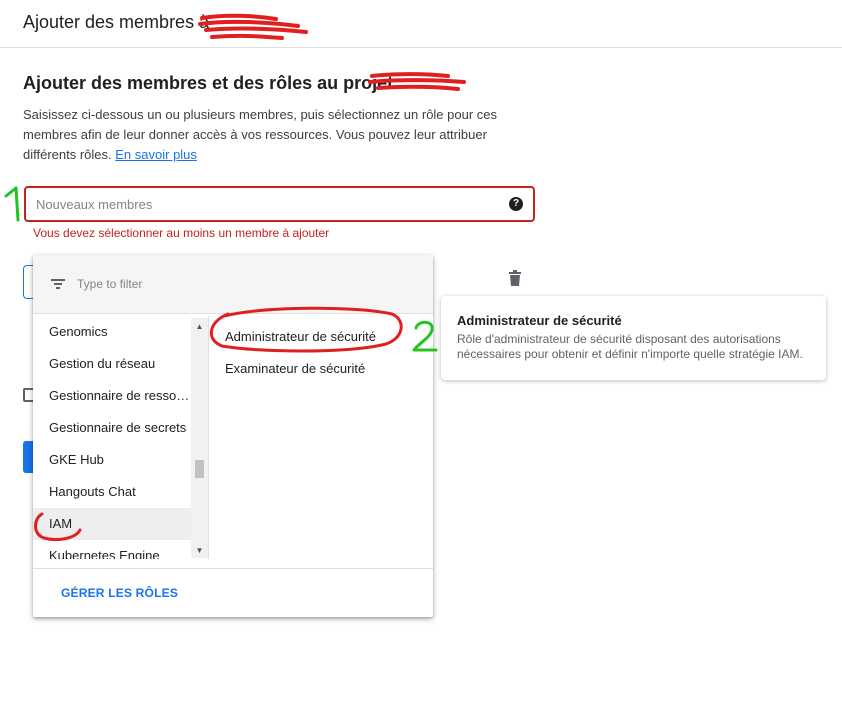 This screenshot has width=842, height=704. Describe the element at coordinates (516, 204) in the screenshot. I see `help-icon: ?` at that location.